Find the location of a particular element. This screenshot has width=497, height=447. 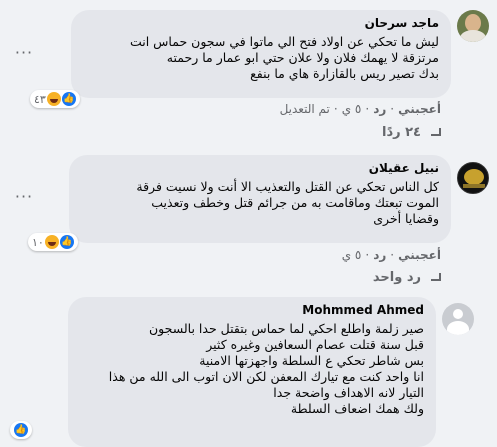

comment-actions: أعجبني · رد · ٥ ي · تم التعديل is located at coordinates (360, 109).